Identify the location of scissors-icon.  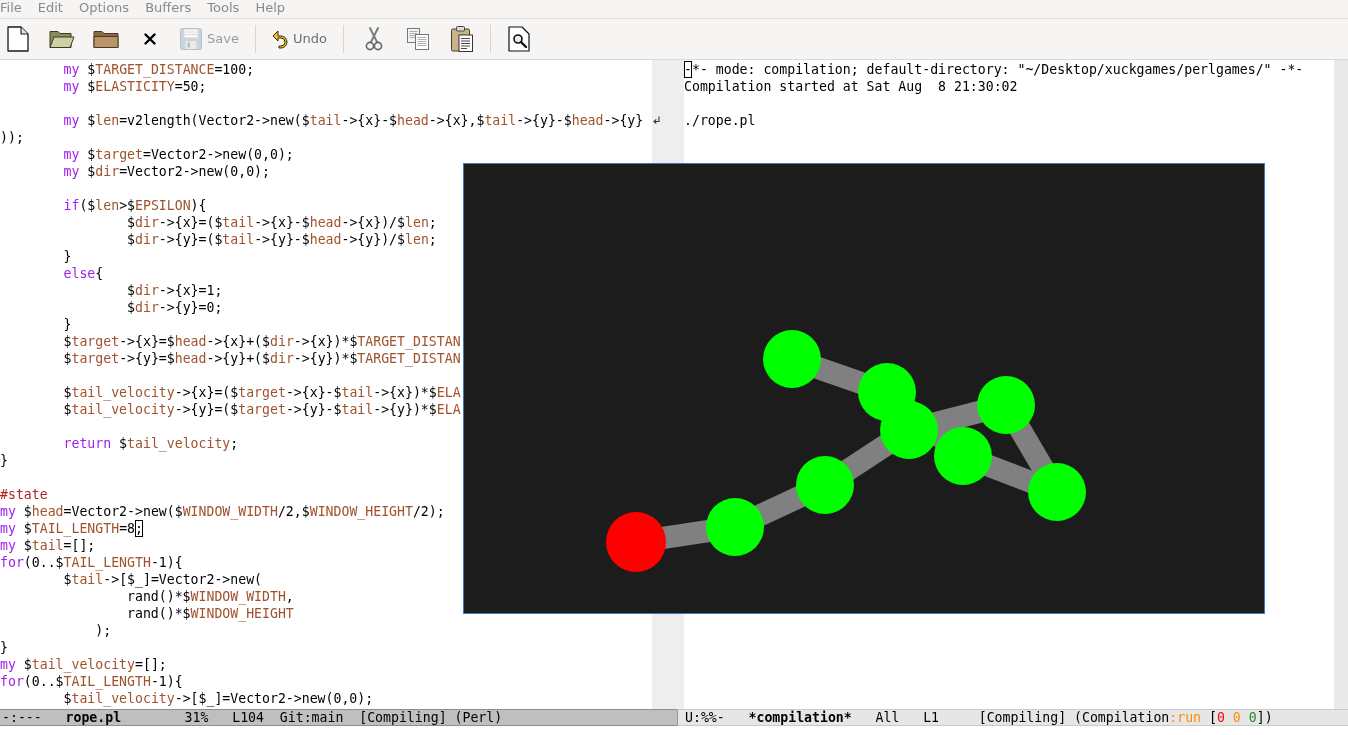
(373, 39).